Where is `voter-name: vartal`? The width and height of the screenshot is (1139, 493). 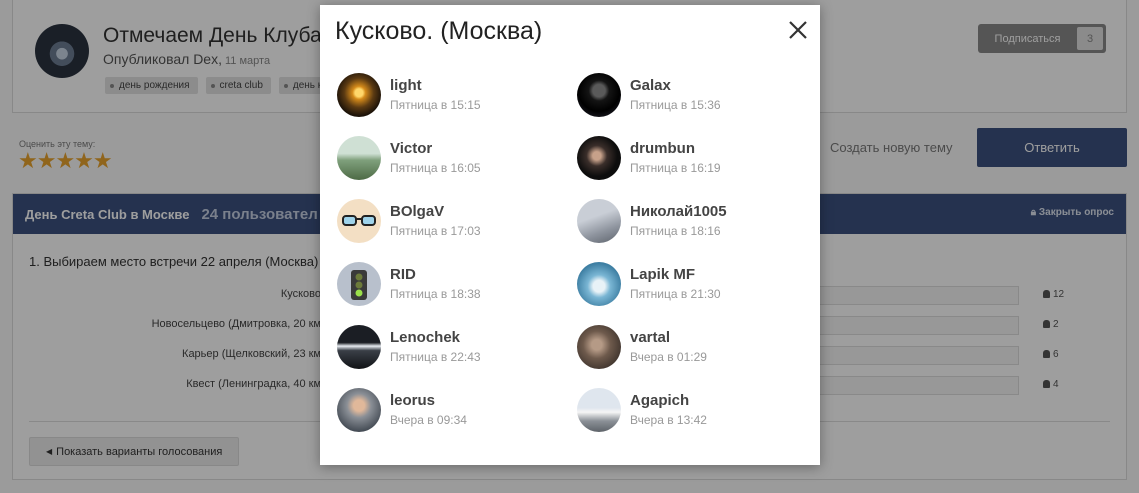
voter-name: vartal is located at coordinates (668, 338).